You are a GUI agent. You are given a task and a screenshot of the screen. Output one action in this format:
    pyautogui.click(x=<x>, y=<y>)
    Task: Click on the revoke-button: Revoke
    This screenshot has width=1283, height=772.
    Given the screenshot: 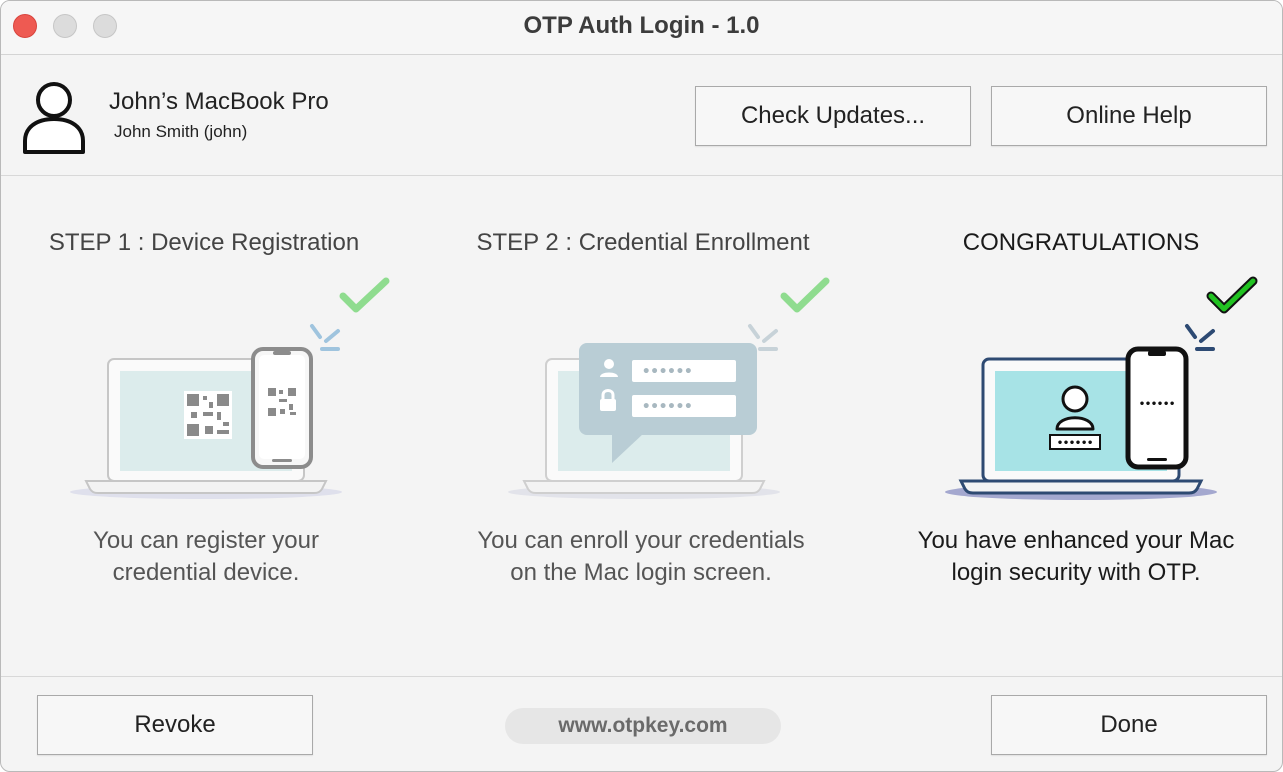 What is the action you would take?
    pyautogui.click(x=175, y=725)
    